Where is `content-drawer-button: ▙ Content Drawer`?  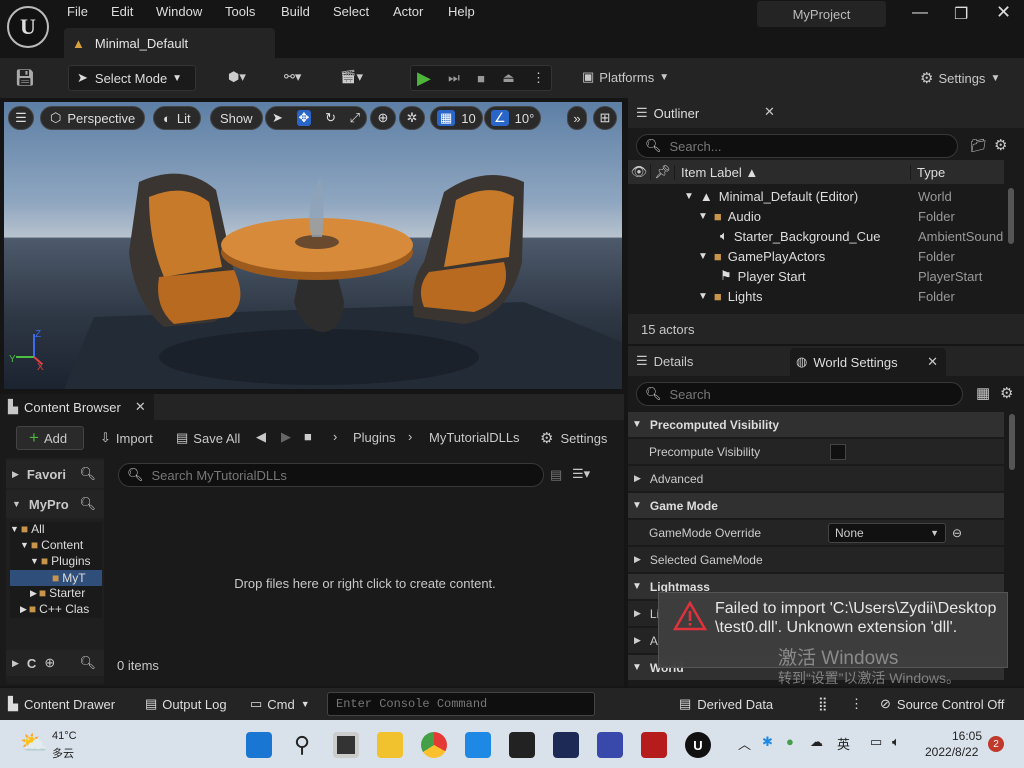 content-drawer-button: ▙ Content Drawer is located at coordinates (61, 704).